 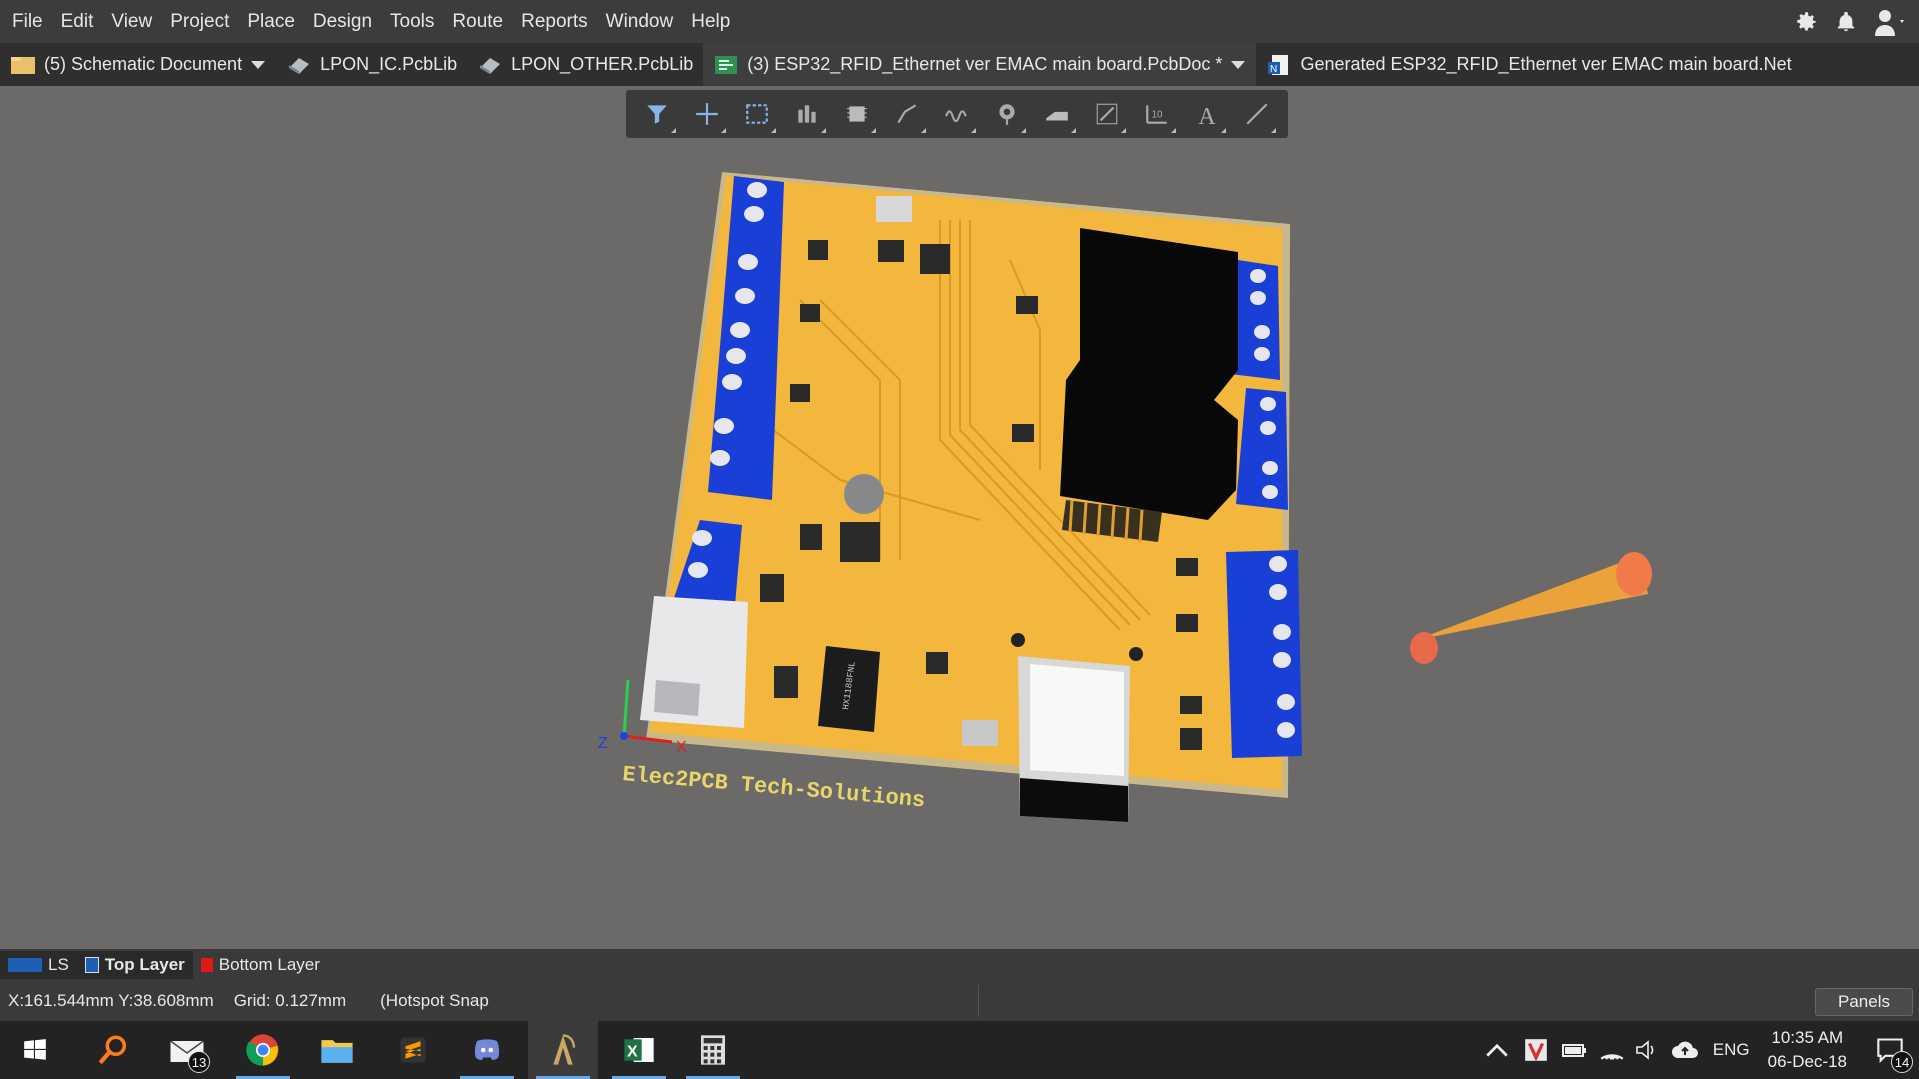 I want to click on layer-top: Top Layer, so click(x=134, y=965).